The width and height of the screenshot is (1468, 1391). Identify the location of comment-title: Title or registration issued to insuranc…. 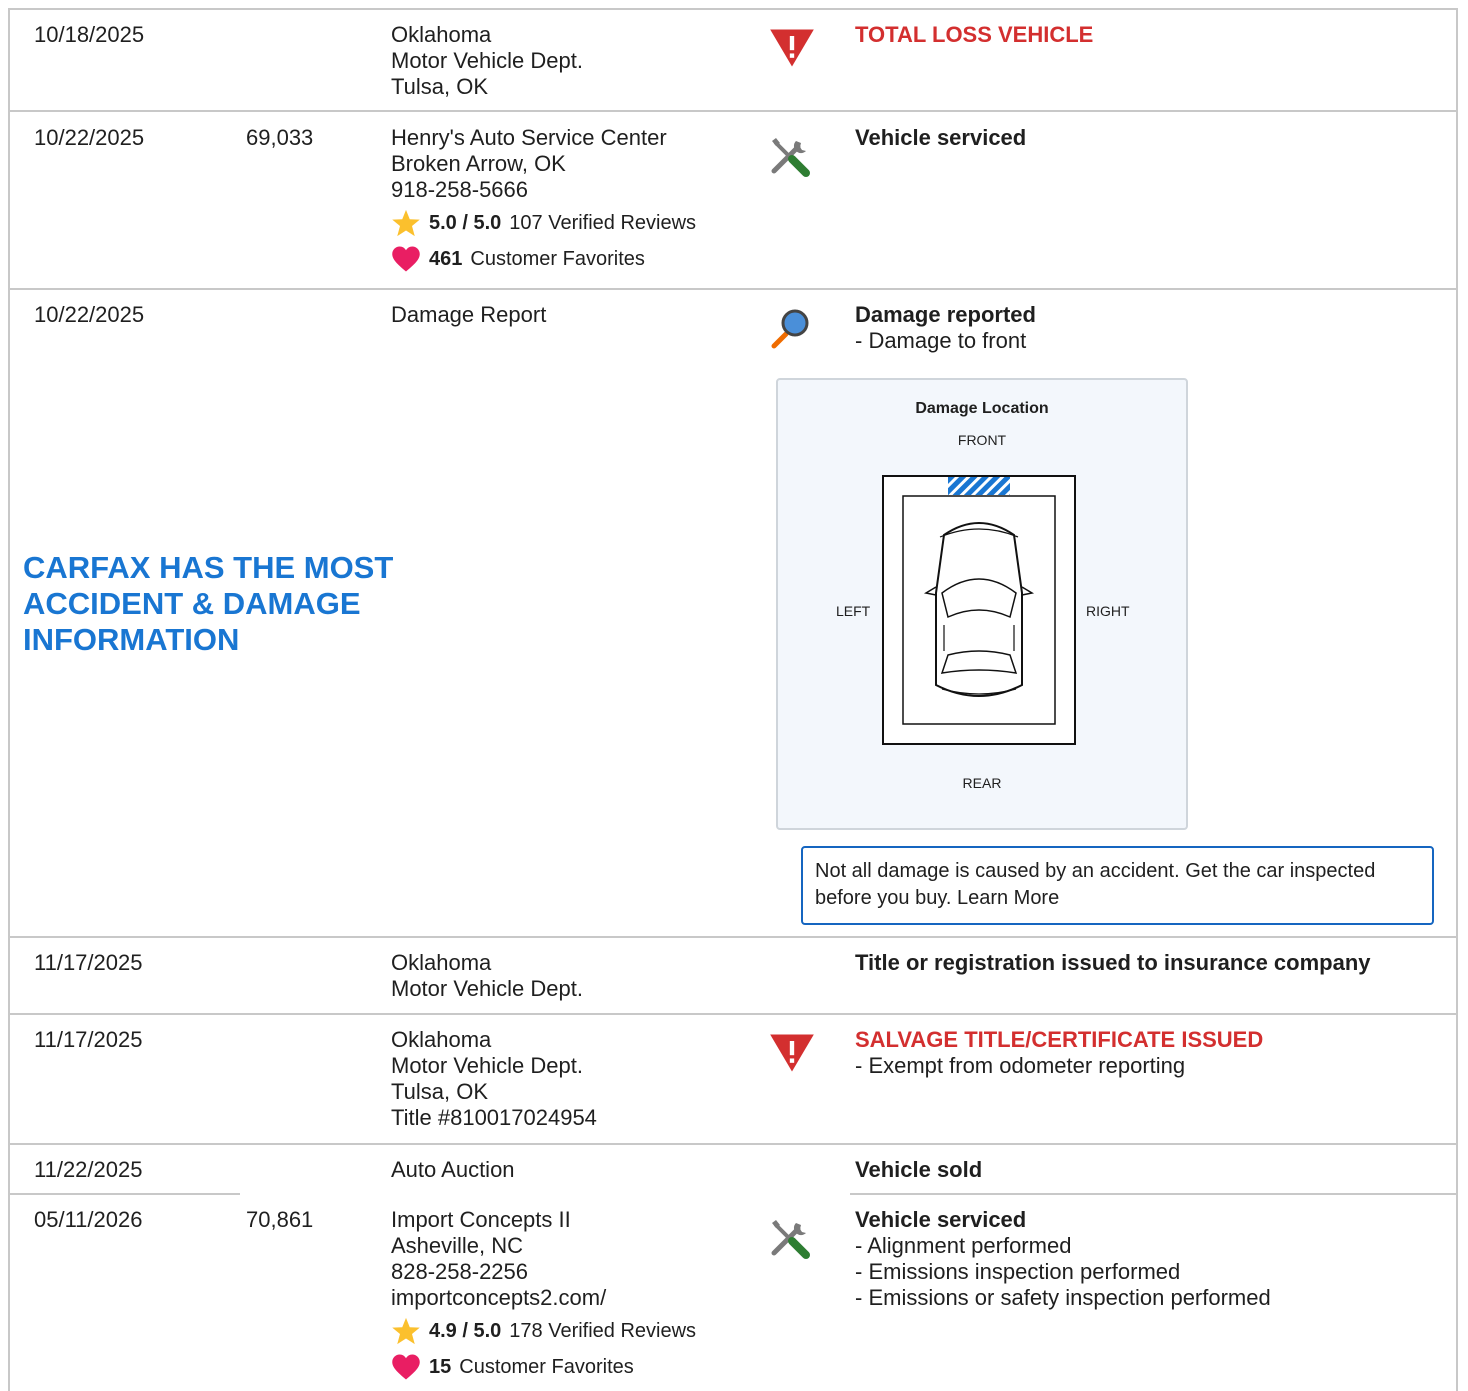
(1113, 962).